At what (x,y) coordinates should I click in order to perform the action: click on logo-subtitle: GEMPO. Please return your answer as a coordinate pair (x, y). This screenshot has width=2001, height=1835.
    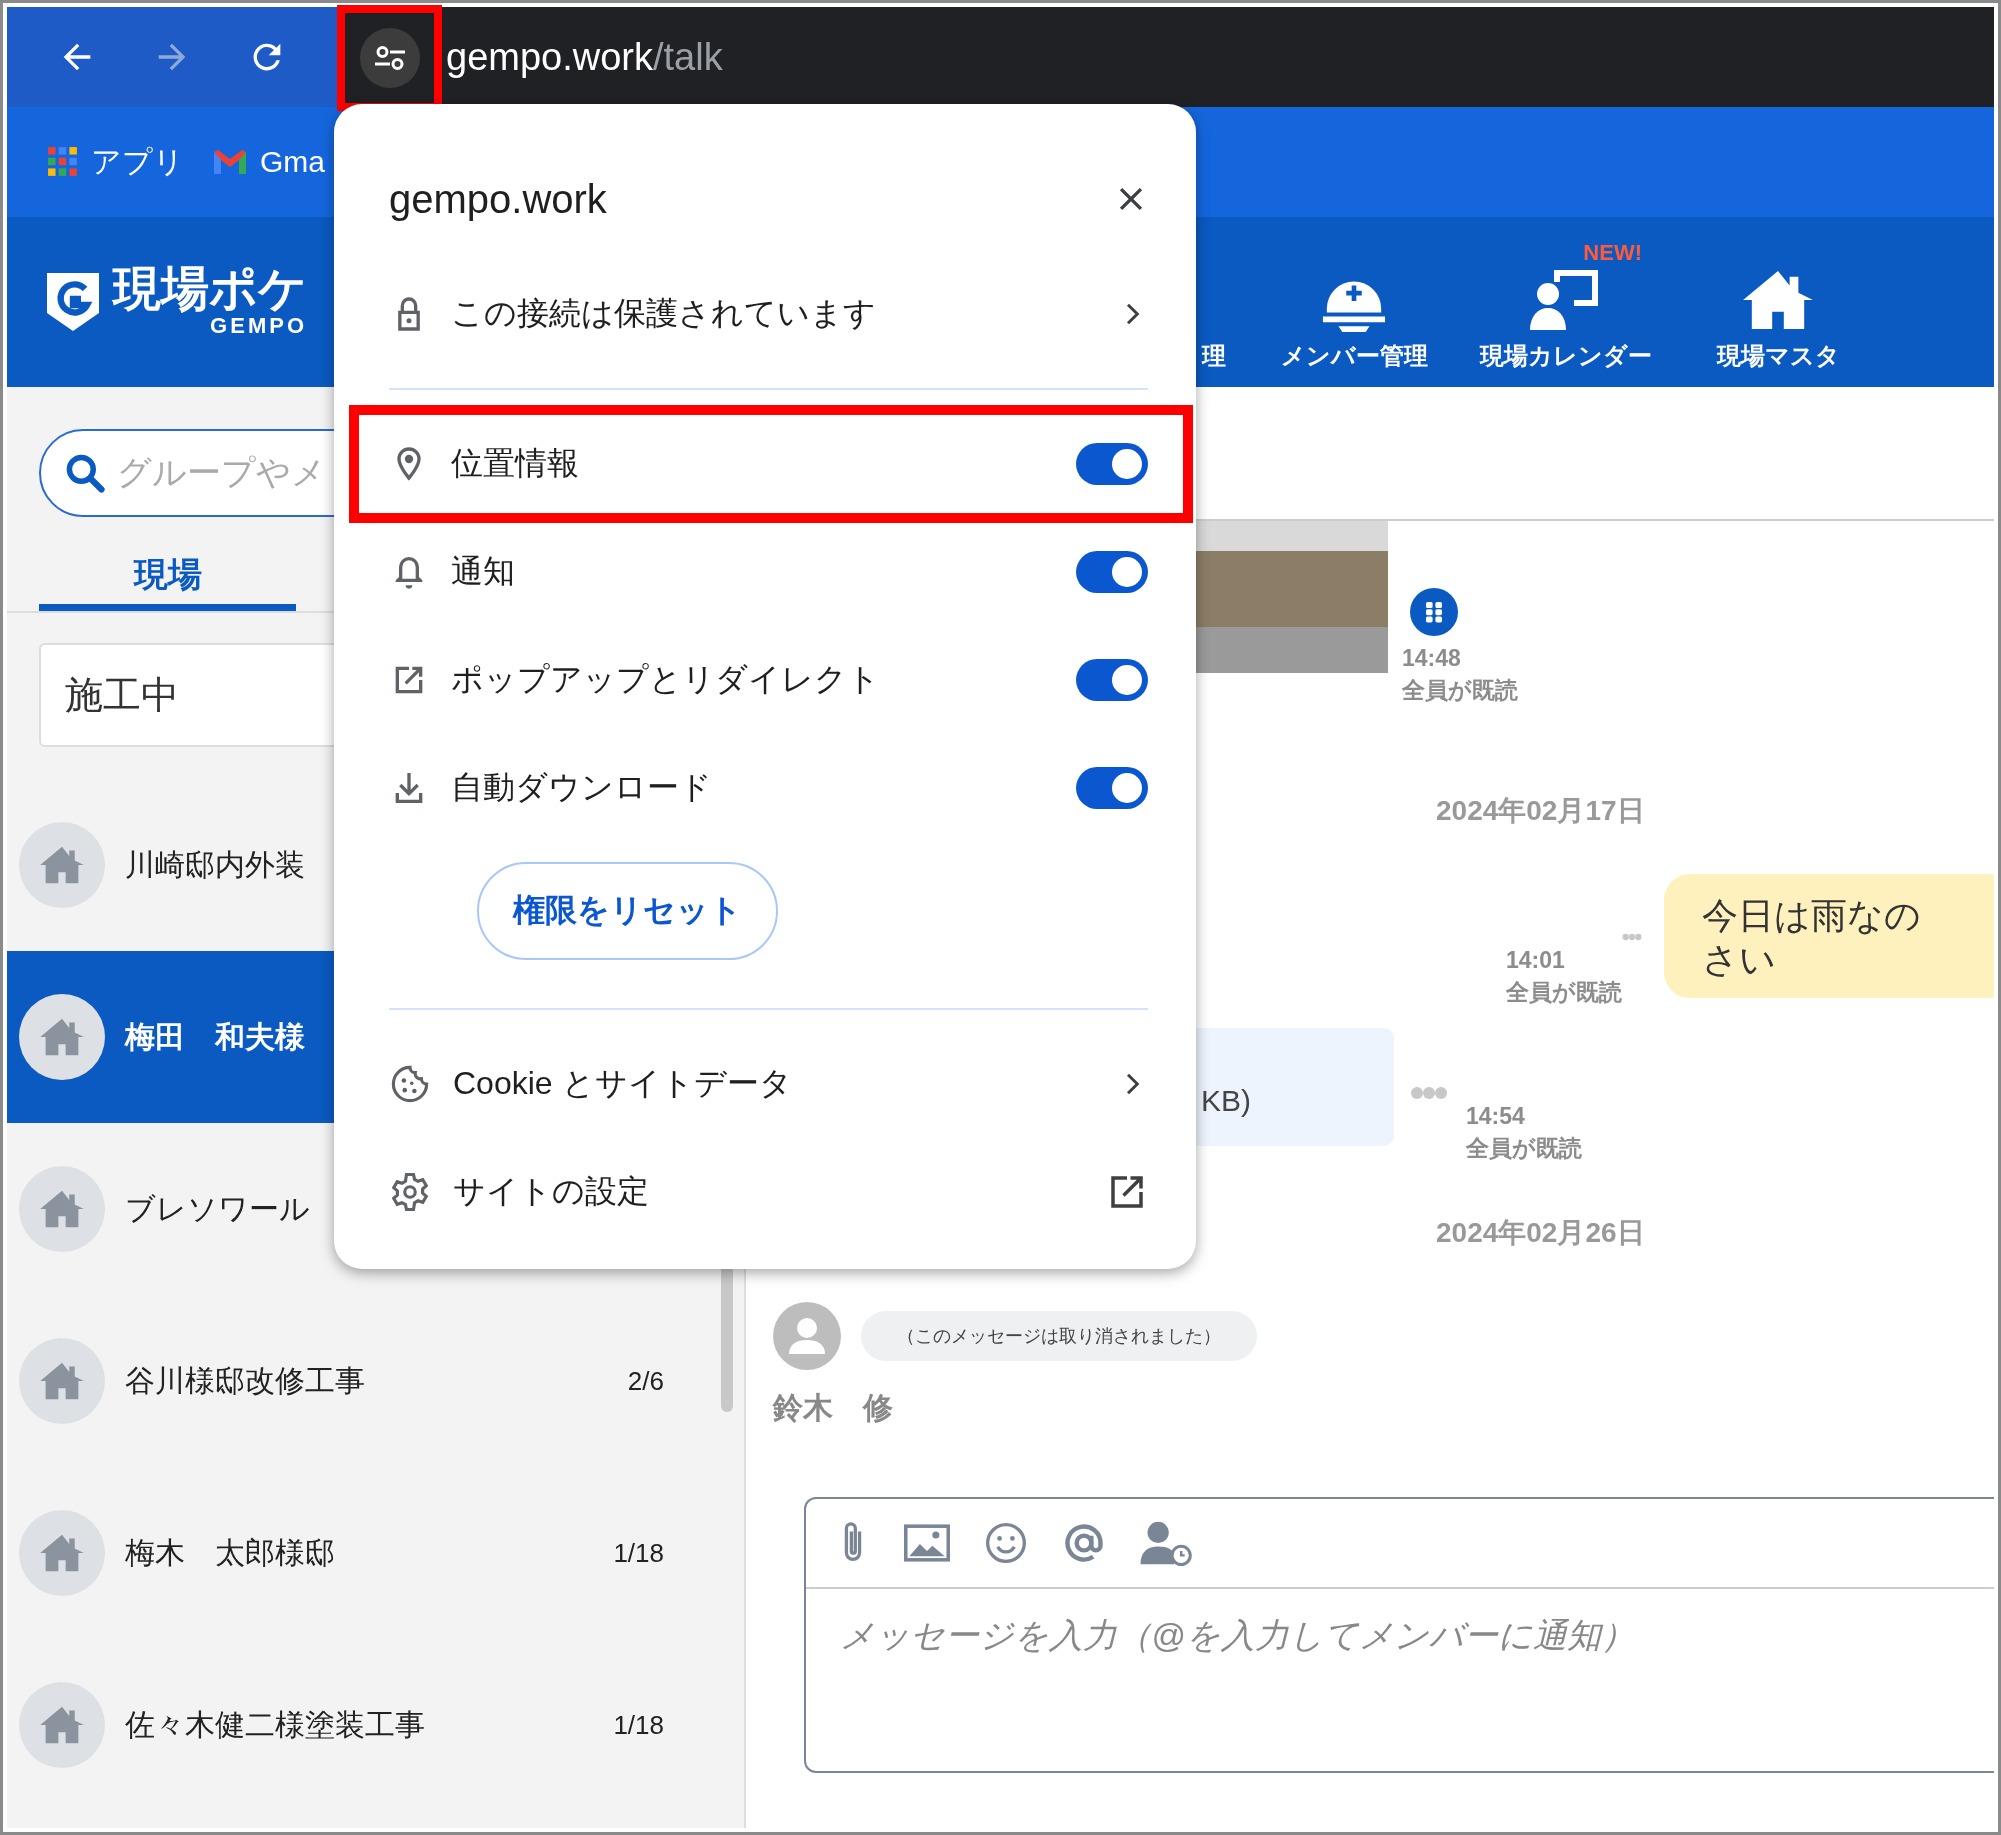
    Looking at the image, I should click on (258, 326).